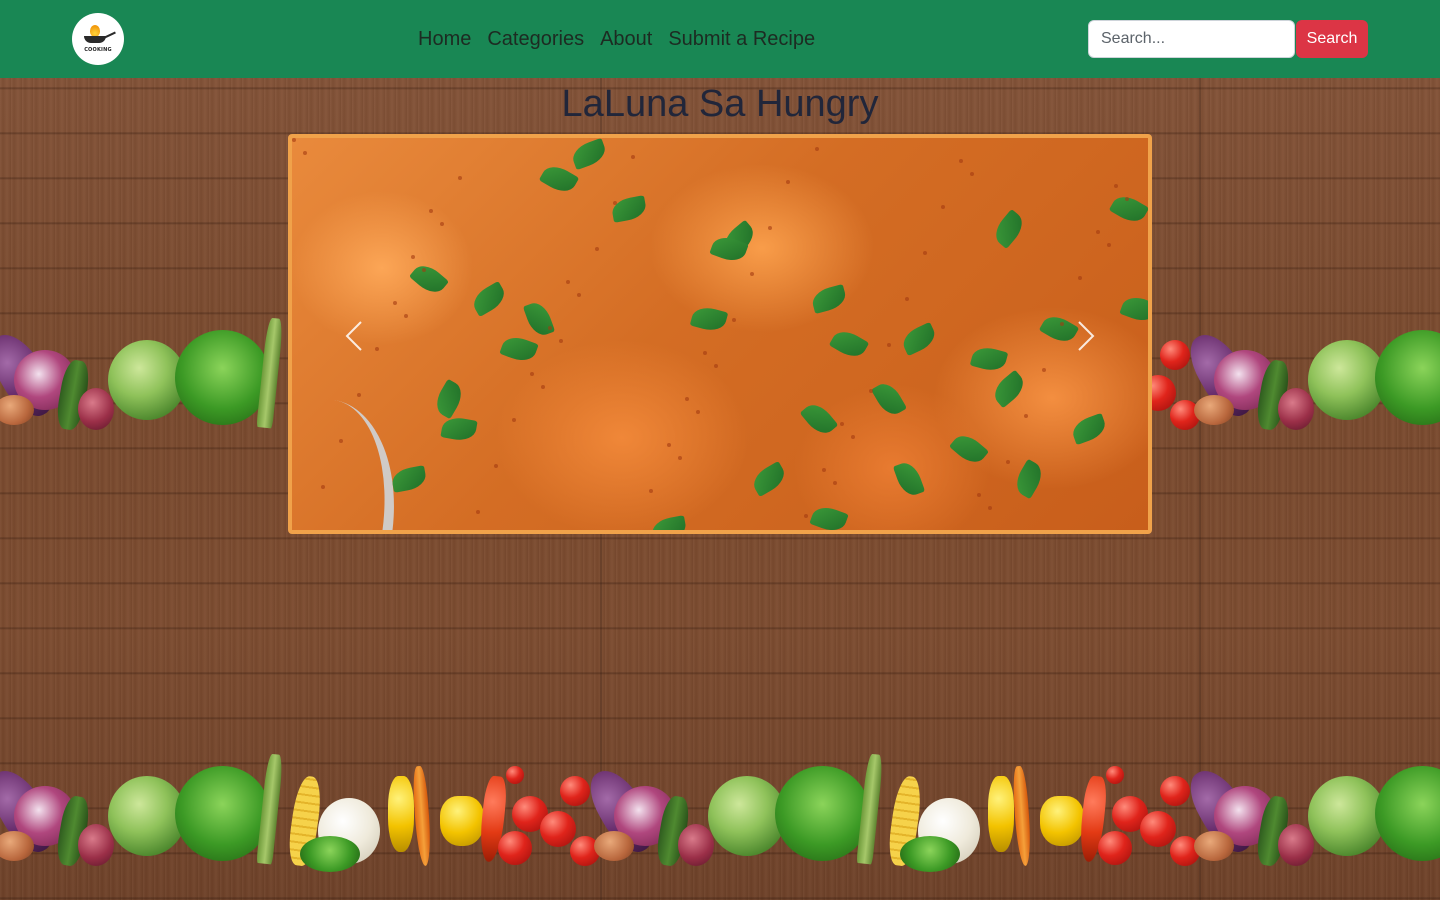  What do you see at coordinates (626, 39) in the screenshot?
I see `nav-link-about: About` at bounding box center [626, 39].